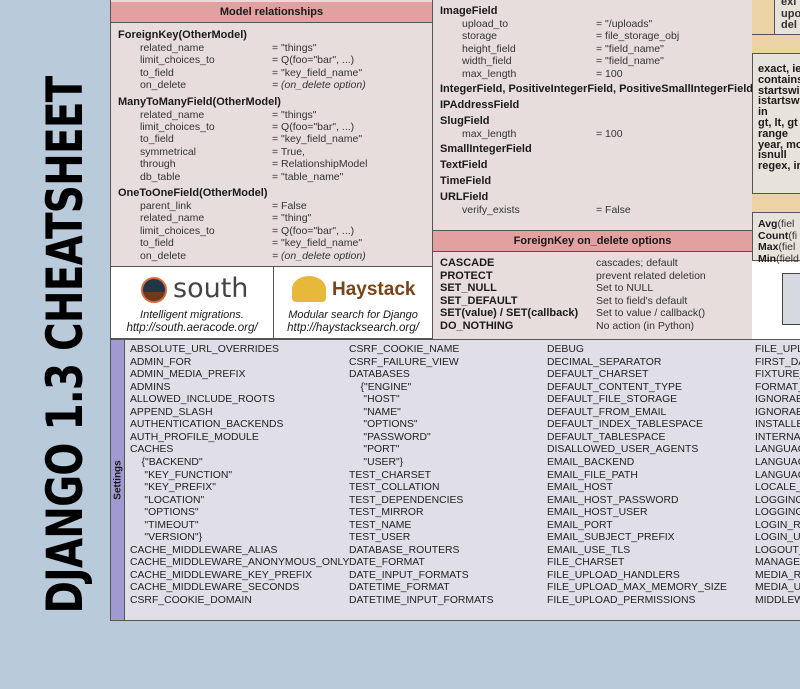  What do you see at coordinates (613, 575) in the screenshot?
I see `setting-name: FILE_UPLOAD_HANDLERS` at bounding box center [613, 575].